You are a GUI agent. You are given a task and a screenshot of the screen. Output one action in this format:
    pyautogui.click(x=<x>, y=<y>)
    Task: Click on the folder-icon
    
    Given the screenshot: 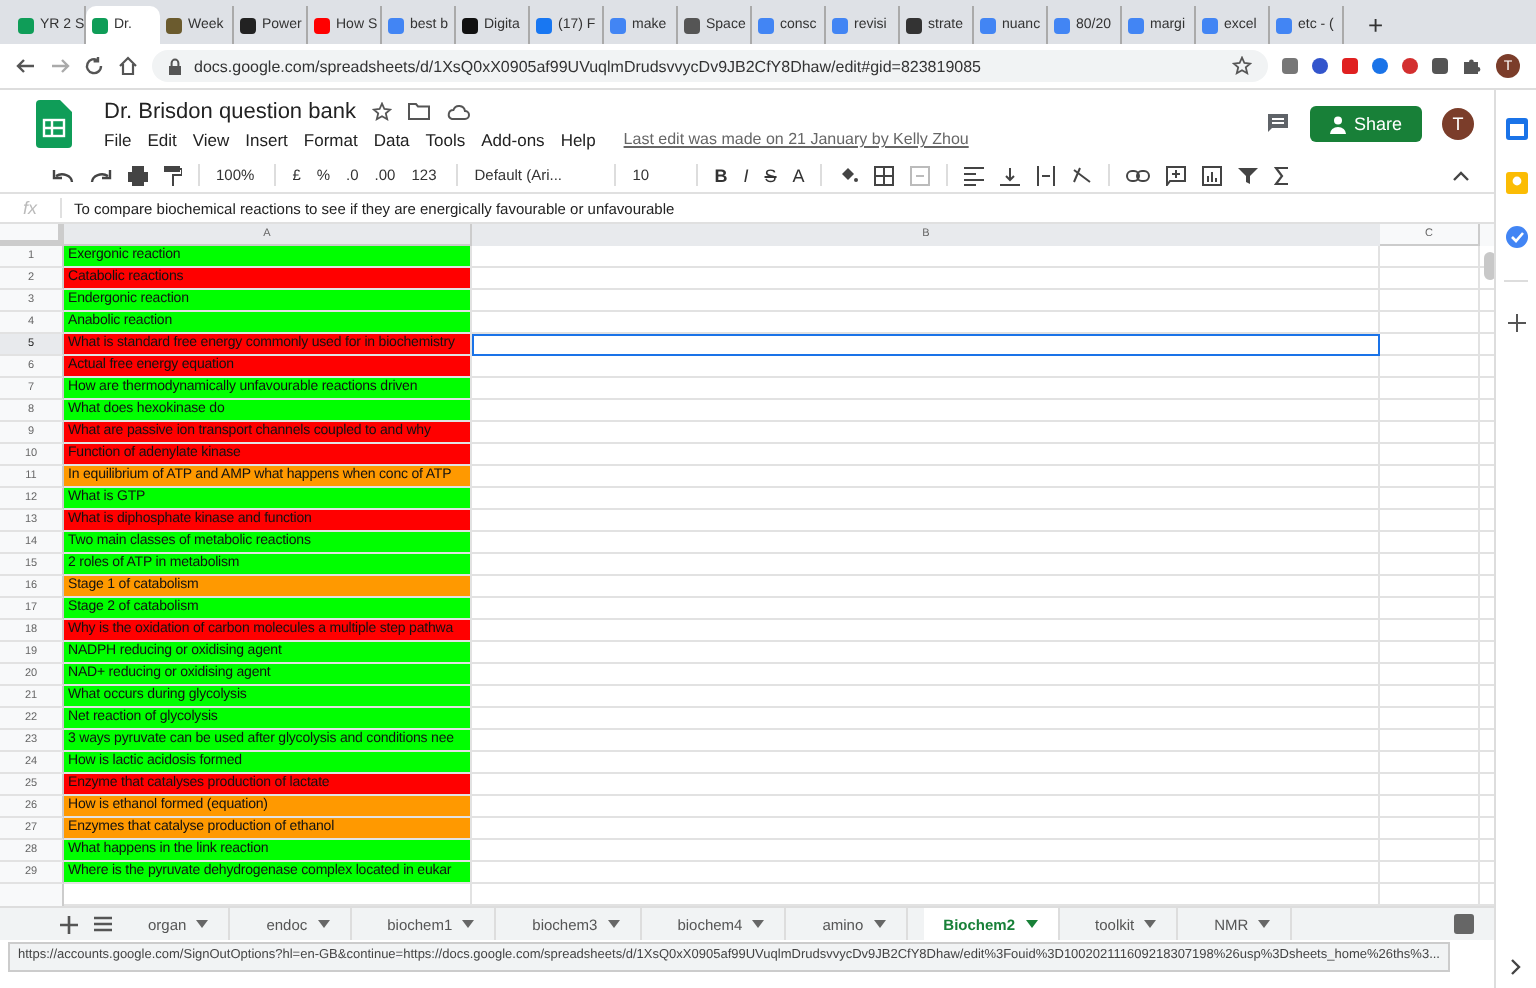 What is the action you would take?
    pyautogui.click(x=418, y=111)
    